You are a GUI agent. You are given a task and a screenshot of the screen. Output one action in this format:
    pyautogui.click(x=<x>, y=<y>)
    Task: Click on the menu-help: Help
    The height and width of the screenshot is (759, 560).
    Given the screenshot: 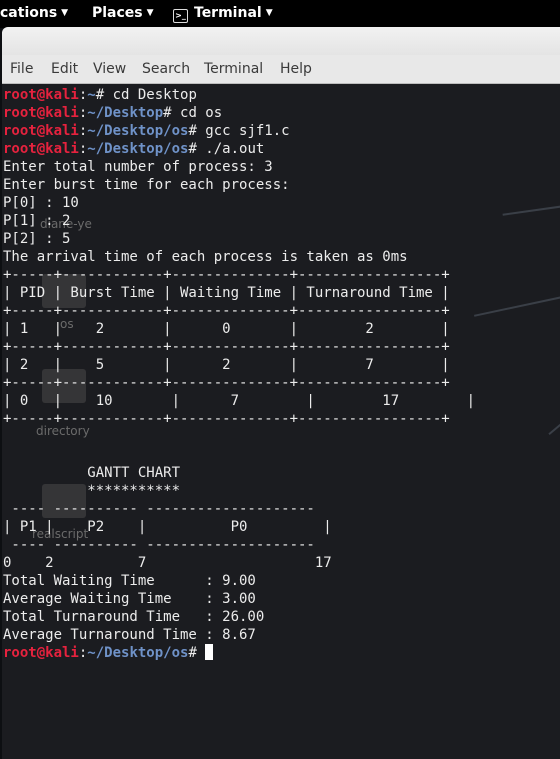 What is the action you would take?
    pyautogui.click(x=296, y=69)
    